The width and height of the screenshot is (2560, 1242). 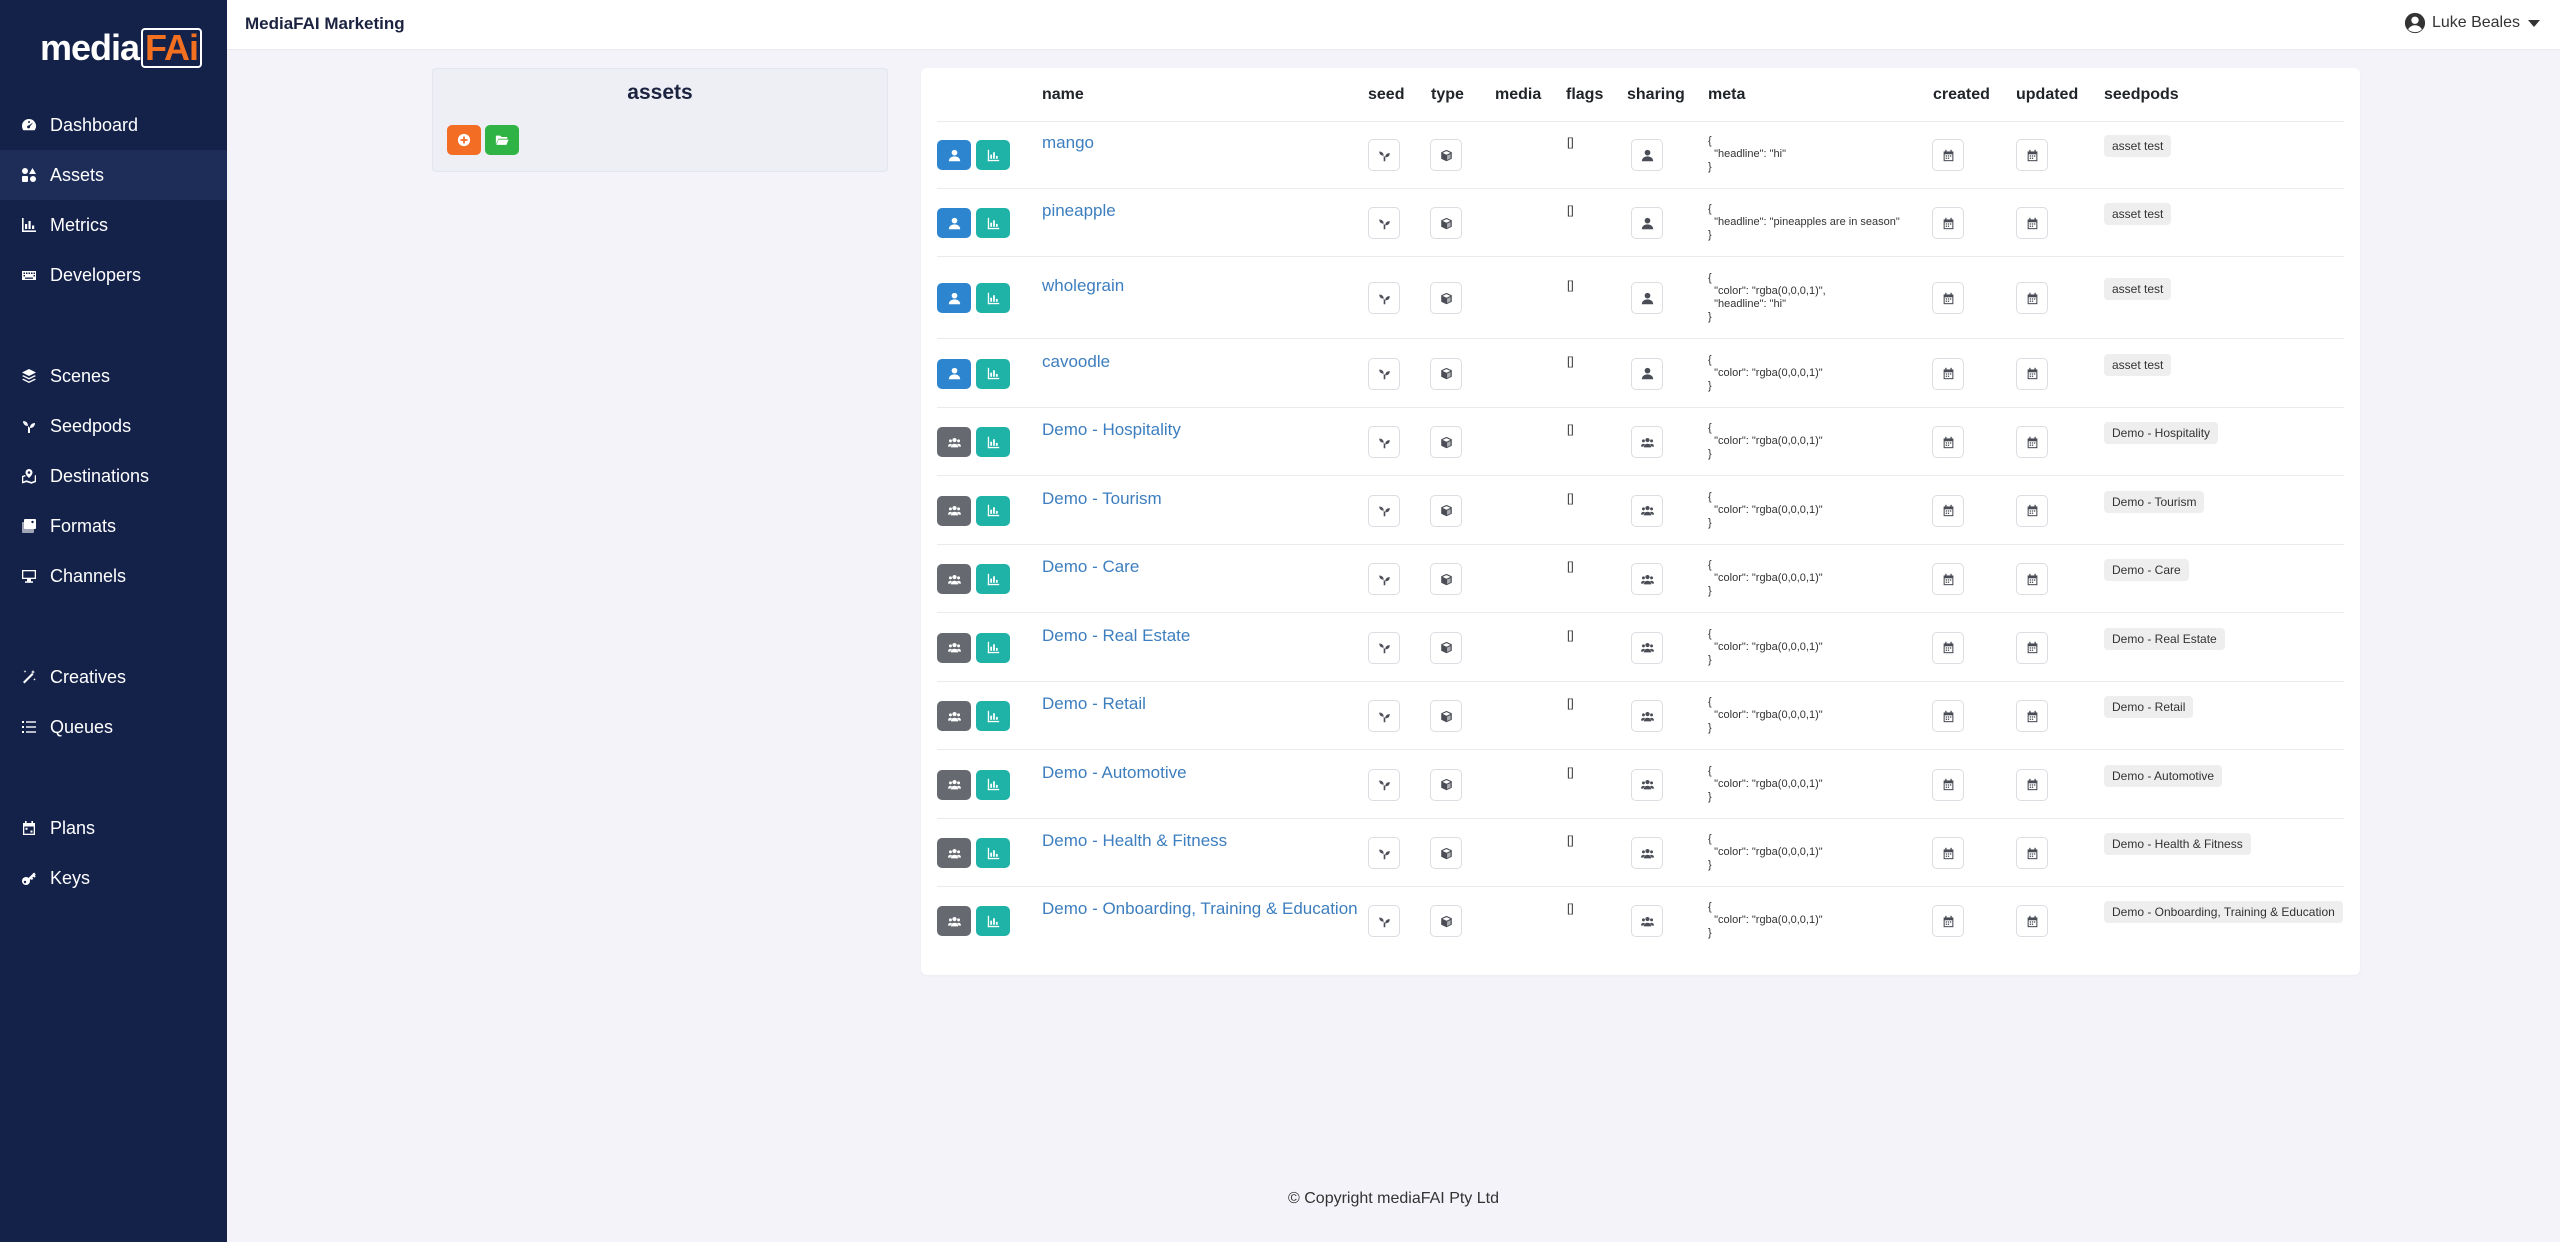 I want to click on seedpod-badge: Demo - Care, so click(x=2146, y=570).